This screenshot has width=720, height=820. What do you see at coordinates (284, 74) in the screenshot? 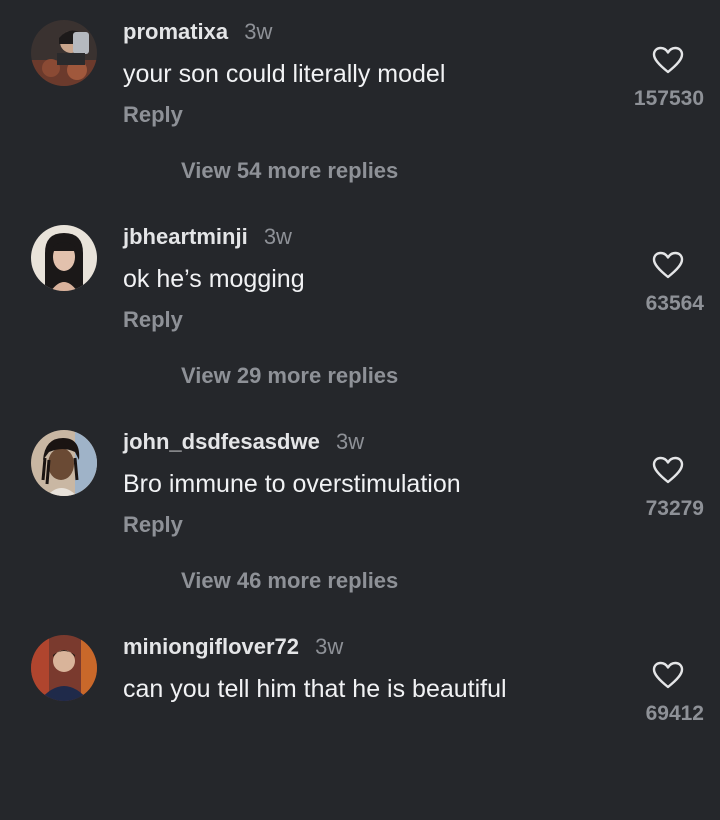
I see `comment-text: your son could literally model` at bounding box center [284, 74].